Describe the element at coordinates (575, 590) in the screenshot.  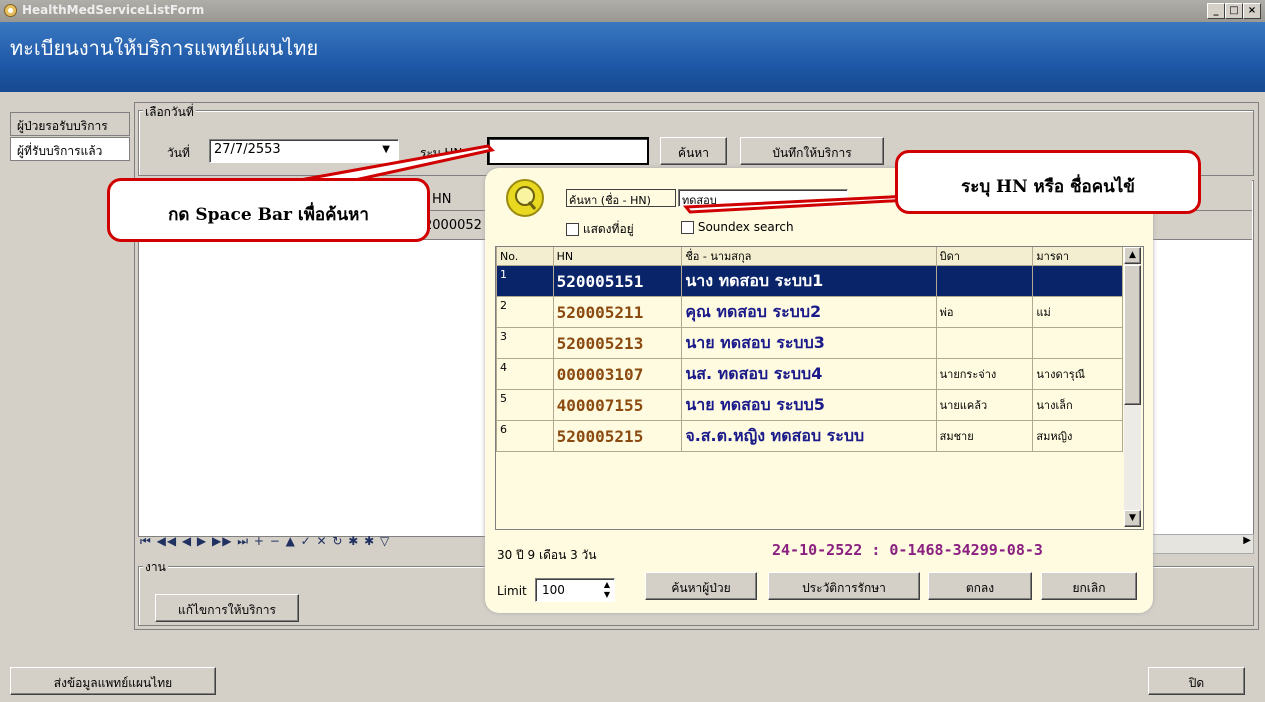
I see `limit-stepper: 100 ▲ ▼` at that location.